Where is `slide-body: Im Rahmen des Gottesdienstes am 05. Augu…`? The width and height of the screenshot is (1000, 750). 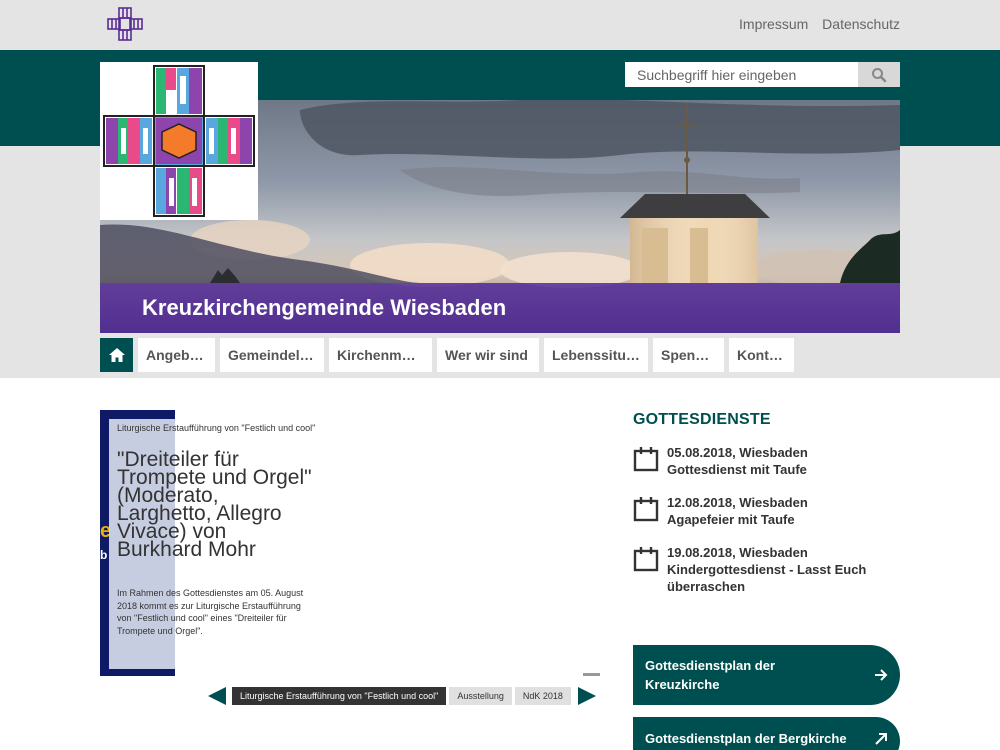
slide-body: Im Rahmen des Gottesdienstes am 05. Augu… is located at coordinates (210, 612).